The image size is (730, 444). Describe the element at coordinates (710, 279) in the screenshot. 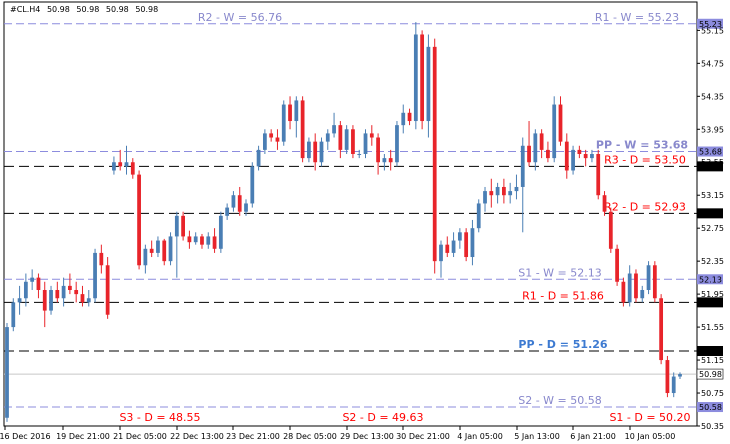

I see `level-tag-label: 52.13` at that location.